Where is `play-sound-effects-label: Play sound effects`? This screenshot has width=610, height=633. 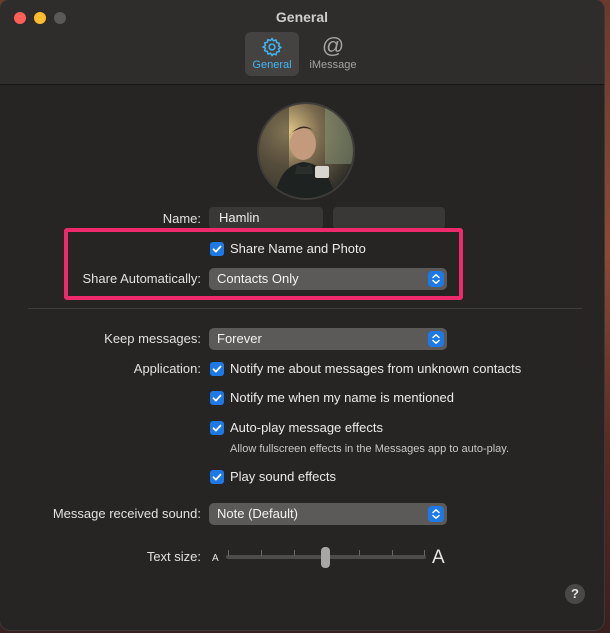 play-sound-effects-label: Play sound effects is located at coordinates (283, 476).